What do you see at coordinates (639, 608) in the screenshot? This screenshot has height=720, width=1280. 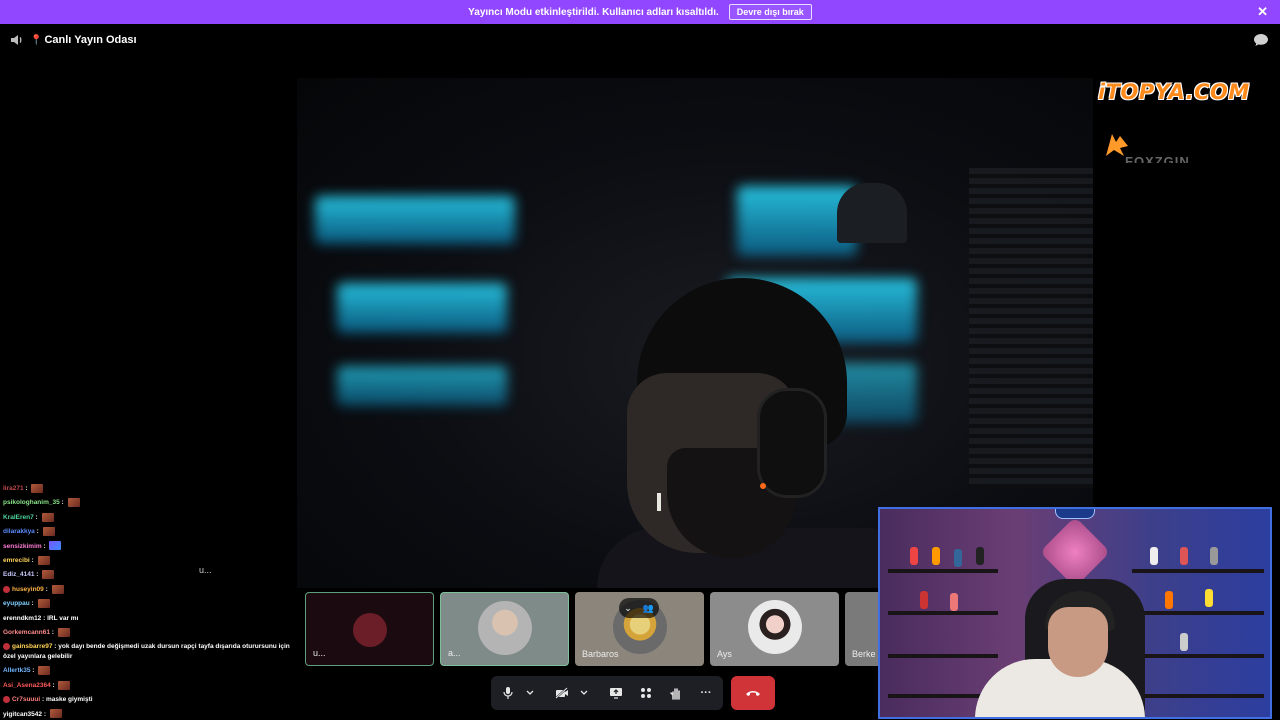 I see `tile-actions-overlay: ⌄ 👥` at bounding box center [639, 608].